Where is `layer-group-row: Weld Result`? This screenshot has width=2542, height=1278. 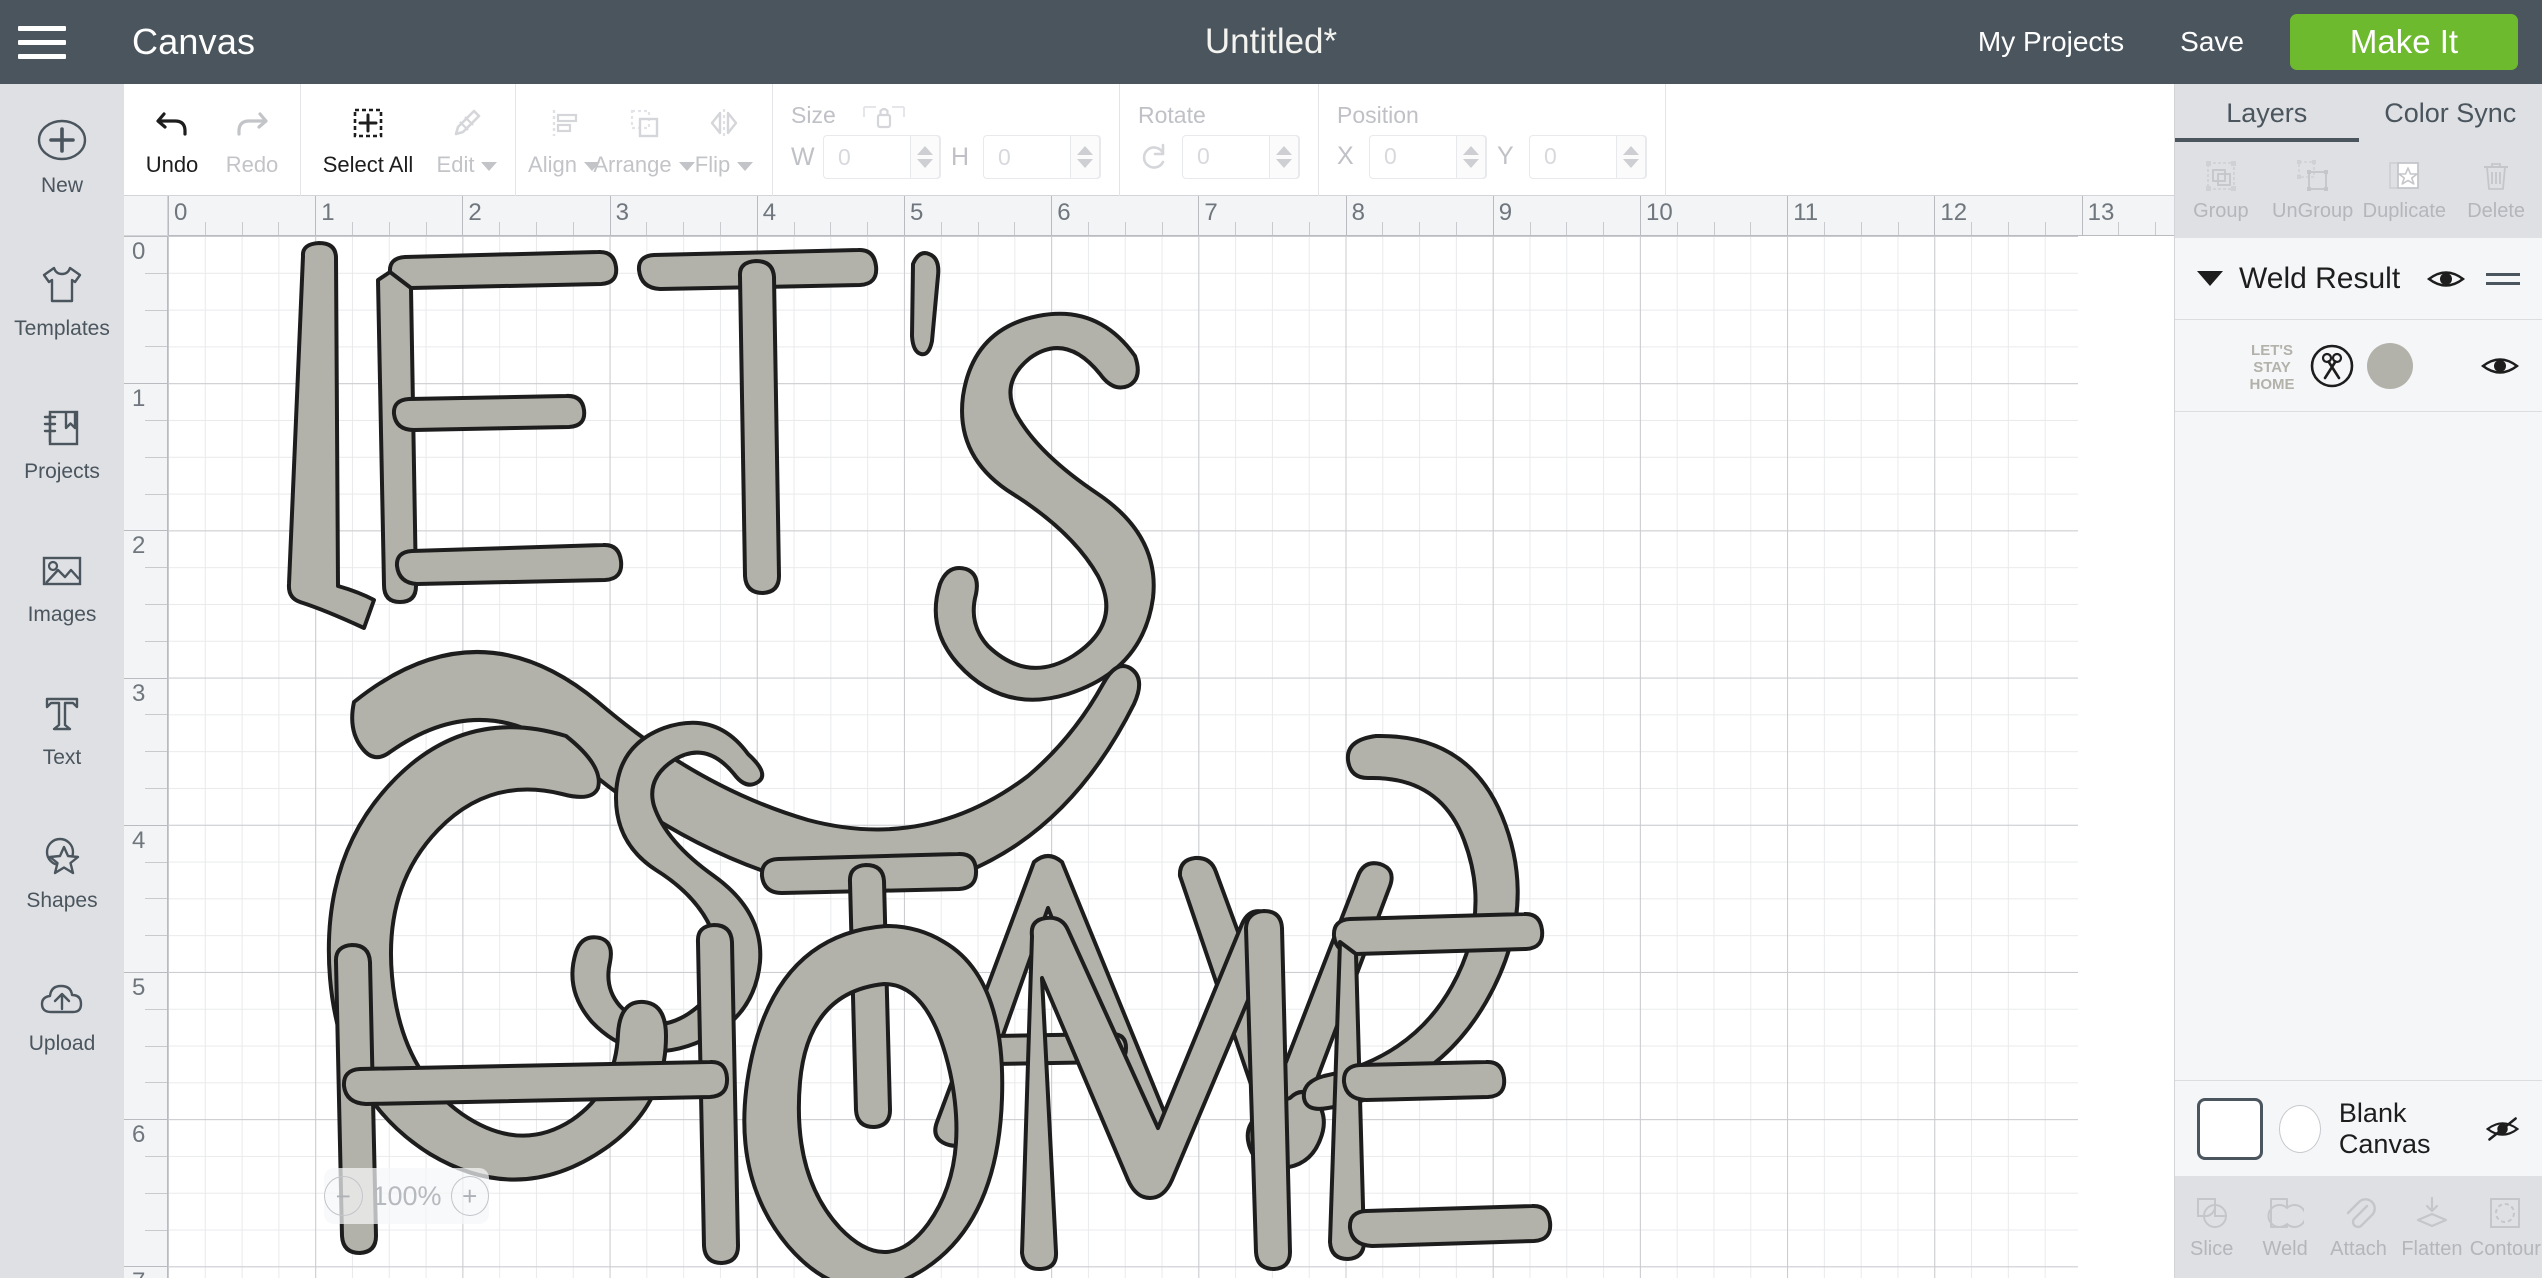 layer-group-row: Weld Result is located at coordinates (2358, 279).